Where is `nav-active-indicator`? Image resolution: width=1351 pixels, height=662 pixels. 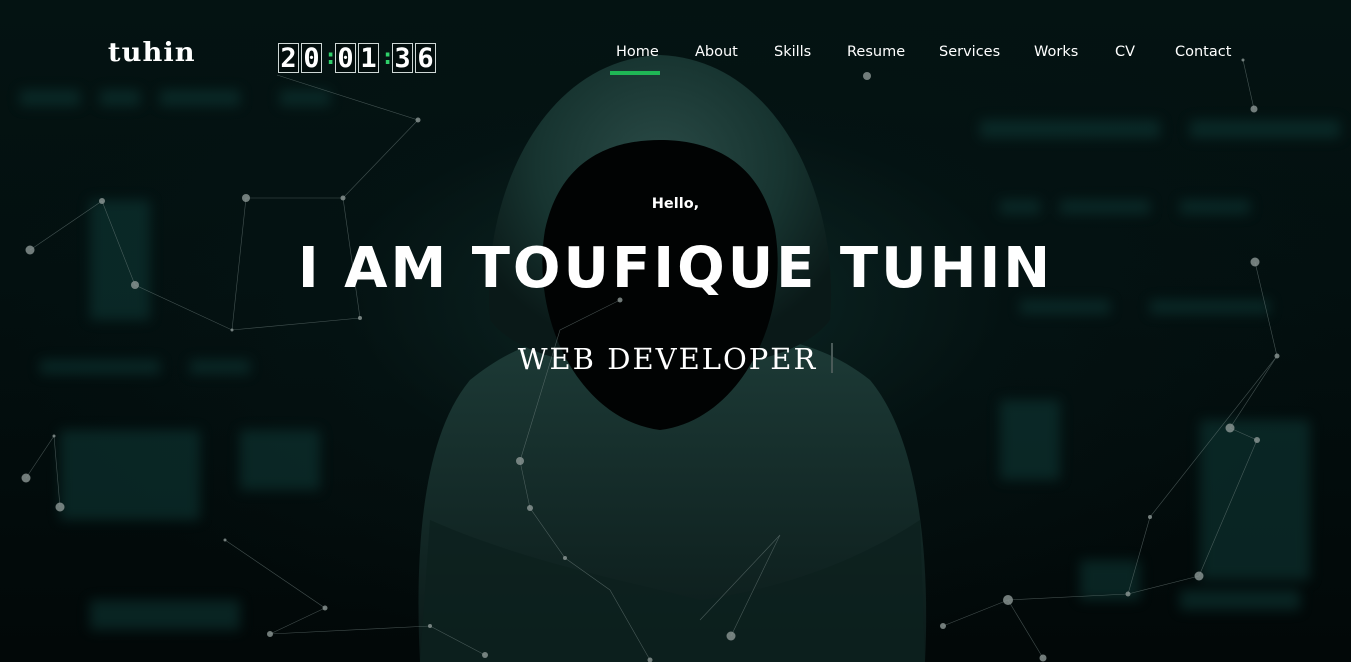 nav-active-indicator is located at coordinates (635, 73).